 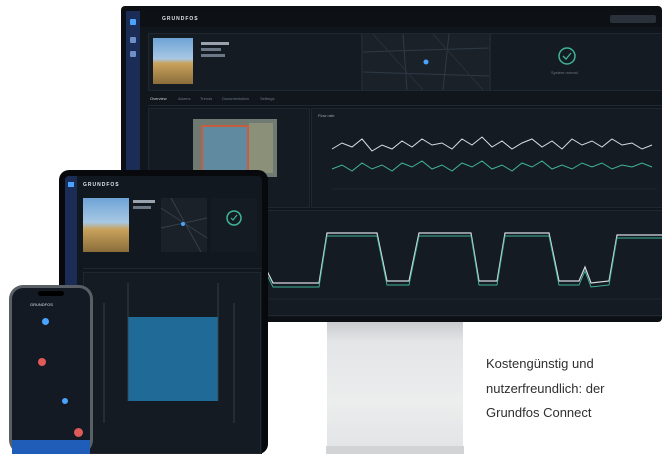 I want to click on tab-trends: Trends, so click(x=206, y=98).